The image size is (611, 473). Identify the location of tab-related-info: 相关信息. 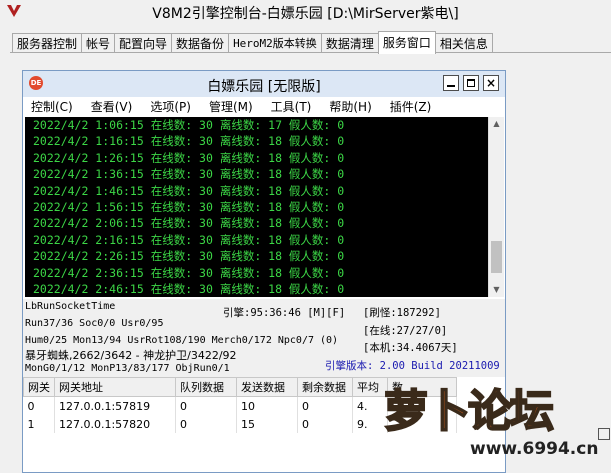
(463, 43).